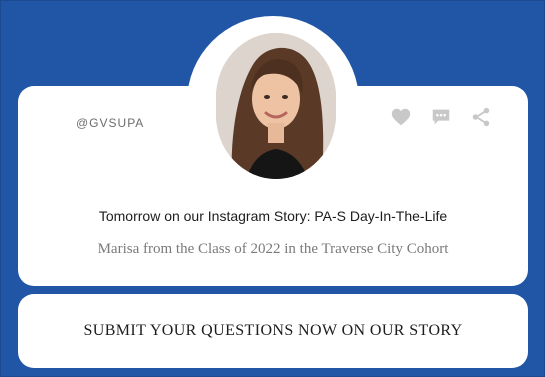  Describe the element at coordinates (273, 330) in the screenshot. I see `cta-text: SUBMIT YOUR QUESTIONS NOW ON OUR STORY` at that location.